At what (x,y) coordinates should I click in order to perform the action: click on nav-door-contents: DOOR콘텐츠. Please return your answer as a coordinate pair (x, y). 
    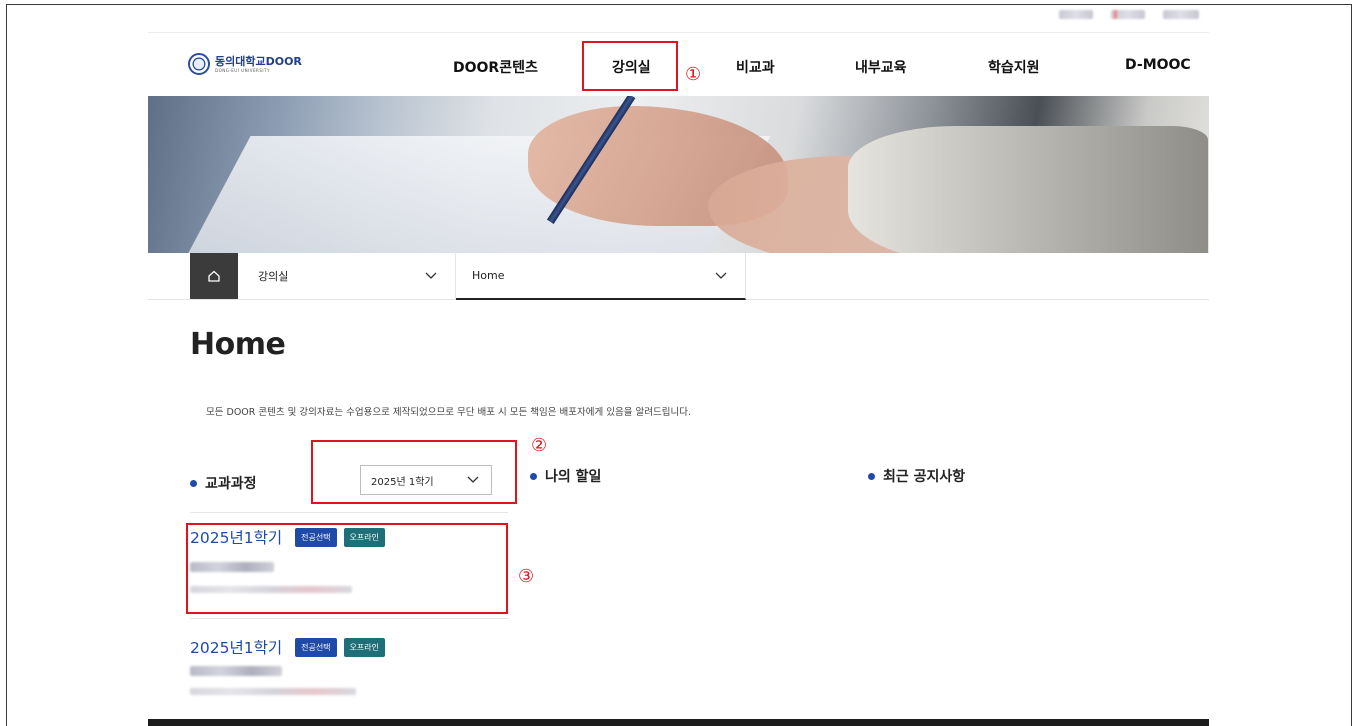
    Looking at the image, I should click on (495, 67).